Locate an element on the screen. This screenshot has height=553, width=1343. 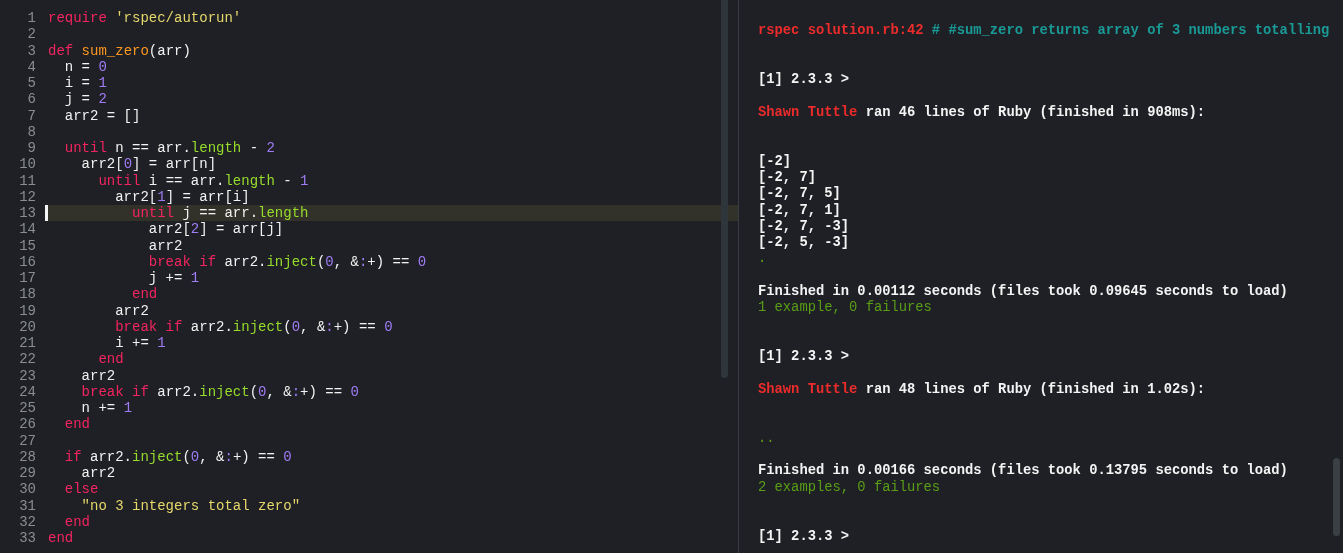
output-line: Shawn Tuttle ran 48 lines of Ruby (finished in 1.02s): is located at coordinates (982, 390).